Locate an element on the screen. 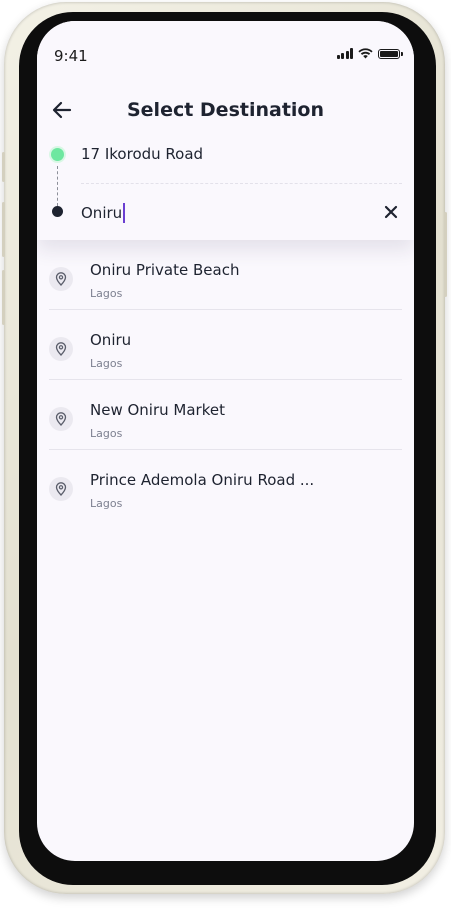 This screenshot has width=451, height=909. result-item: New Oniru Market Lagos is located at coordinates (225, 415).